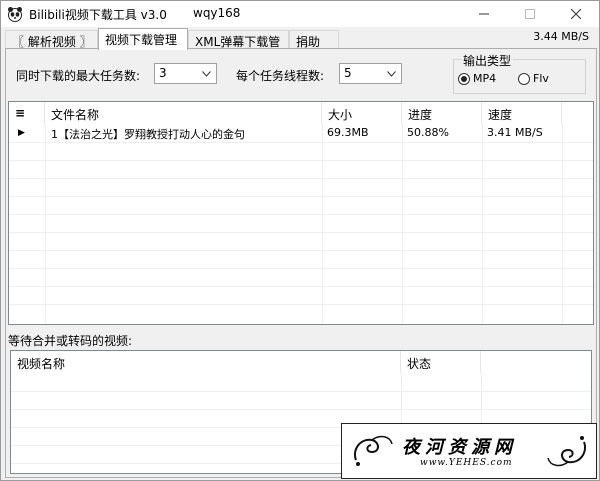  What do you see at coordinates (428, 132) in the screenshot?
I see `row-progress: 50.88%` at bounding box center [428, 132].